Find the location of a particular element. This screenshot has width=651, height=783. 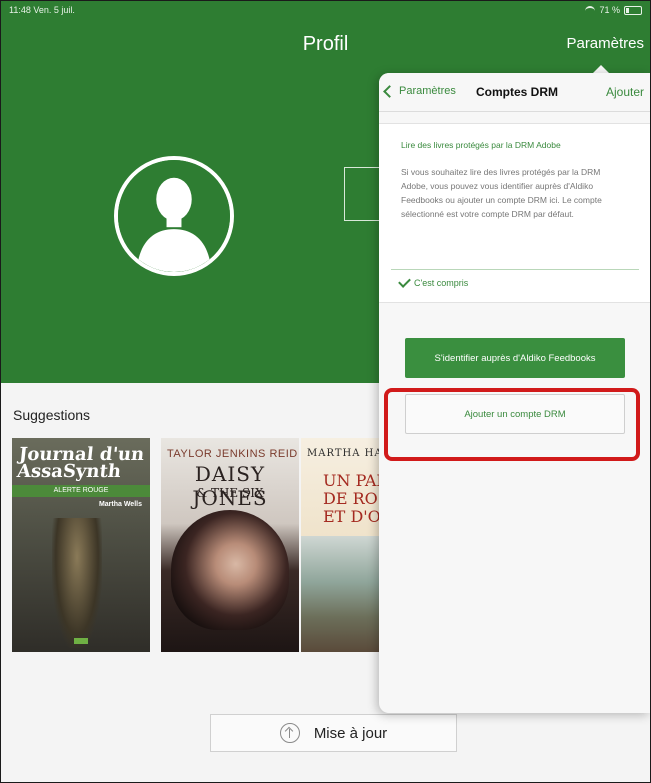

user-silhouette-icon is located at coordinates (174, 216).